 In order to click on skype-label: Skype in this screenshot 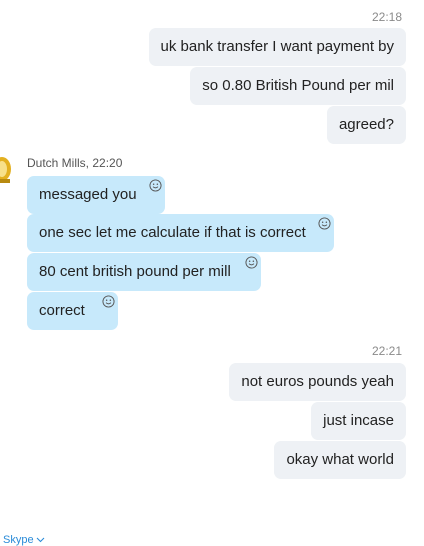, I will do `click(18, 540)`.